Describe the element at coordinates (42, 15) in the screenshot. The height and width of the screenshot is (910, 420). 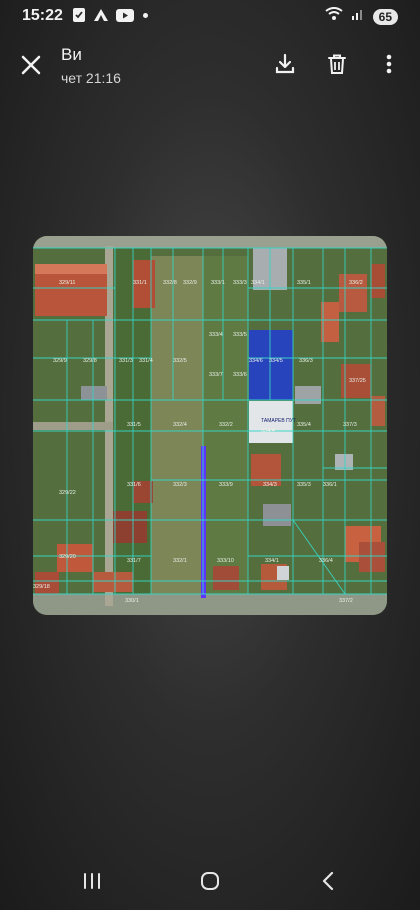
I see `status-time: 15:22` at that location.